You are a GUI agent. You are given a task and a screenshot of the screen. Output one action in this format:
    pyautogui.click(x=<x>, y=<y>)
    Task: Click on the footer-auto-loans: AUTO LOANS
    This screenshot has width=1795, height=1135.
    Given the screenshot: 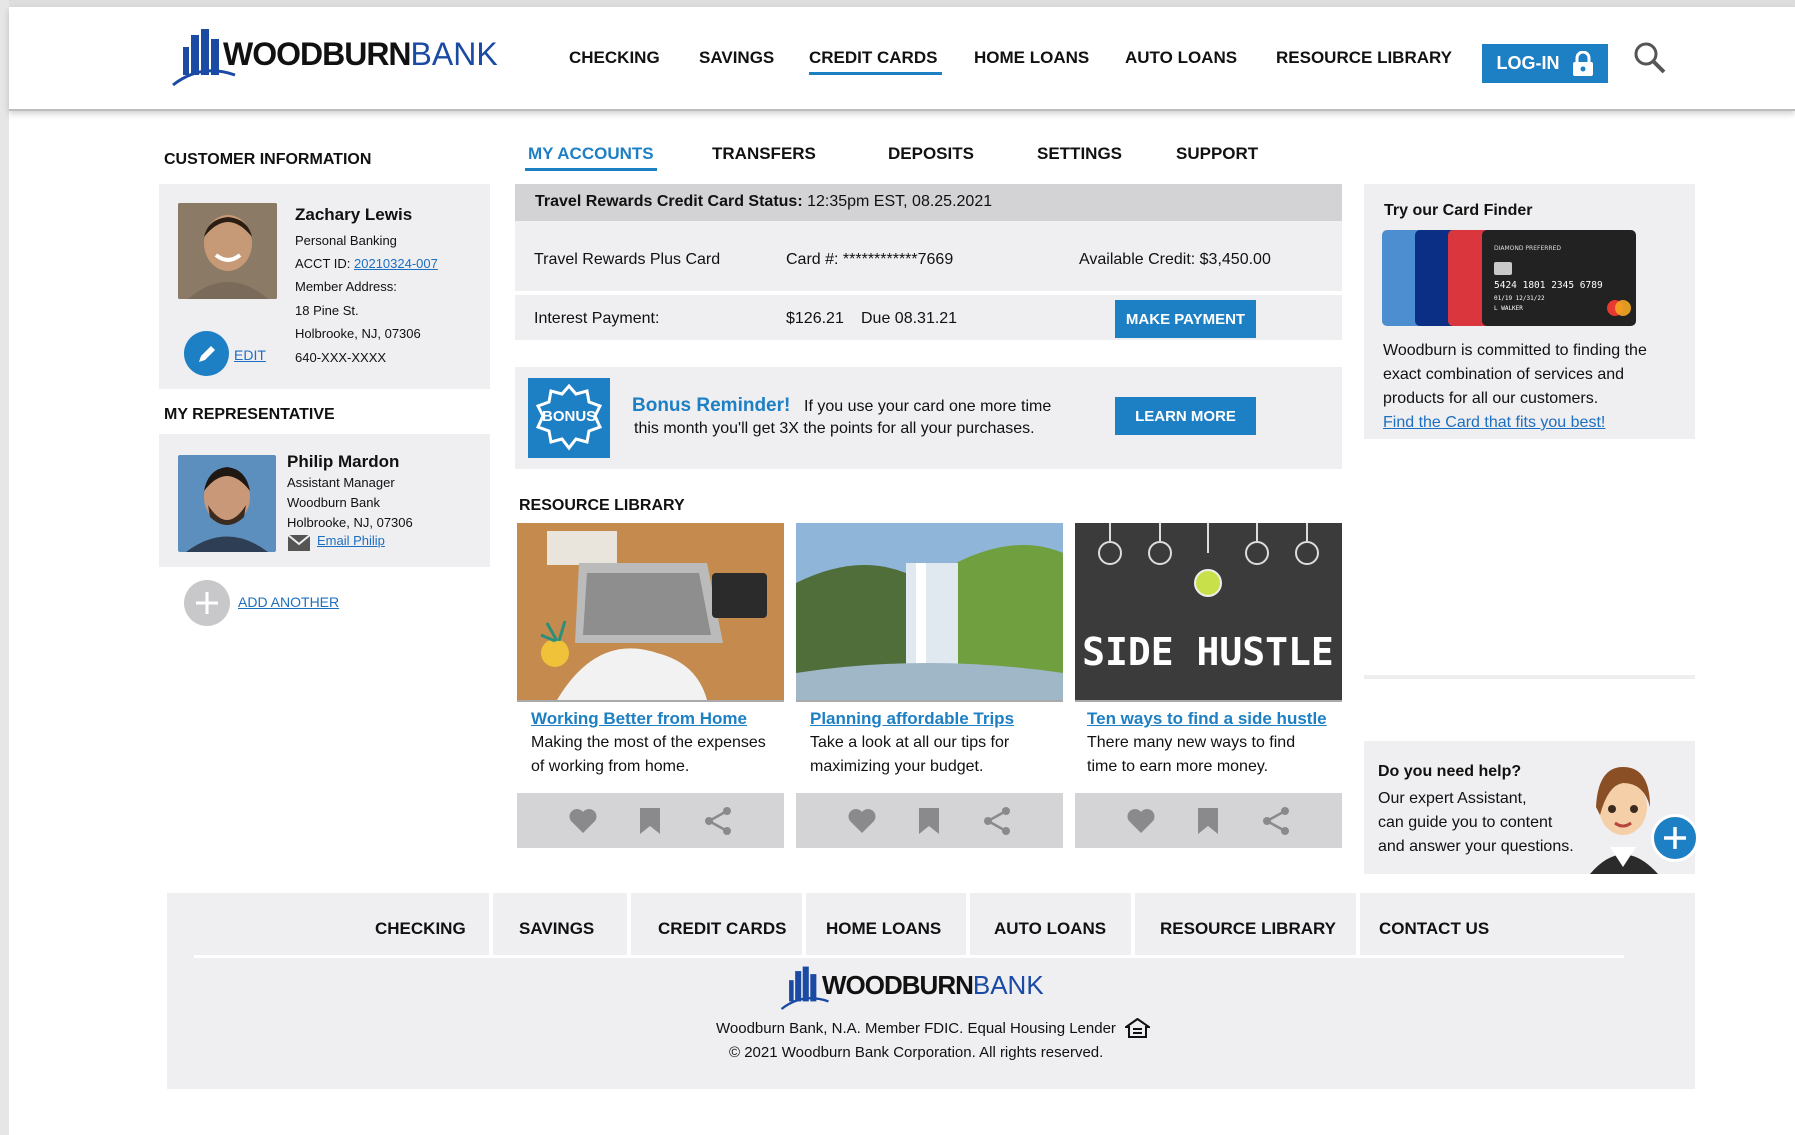 What is the action you would take?
    pyautogui.click(x=1050, y=929)
    